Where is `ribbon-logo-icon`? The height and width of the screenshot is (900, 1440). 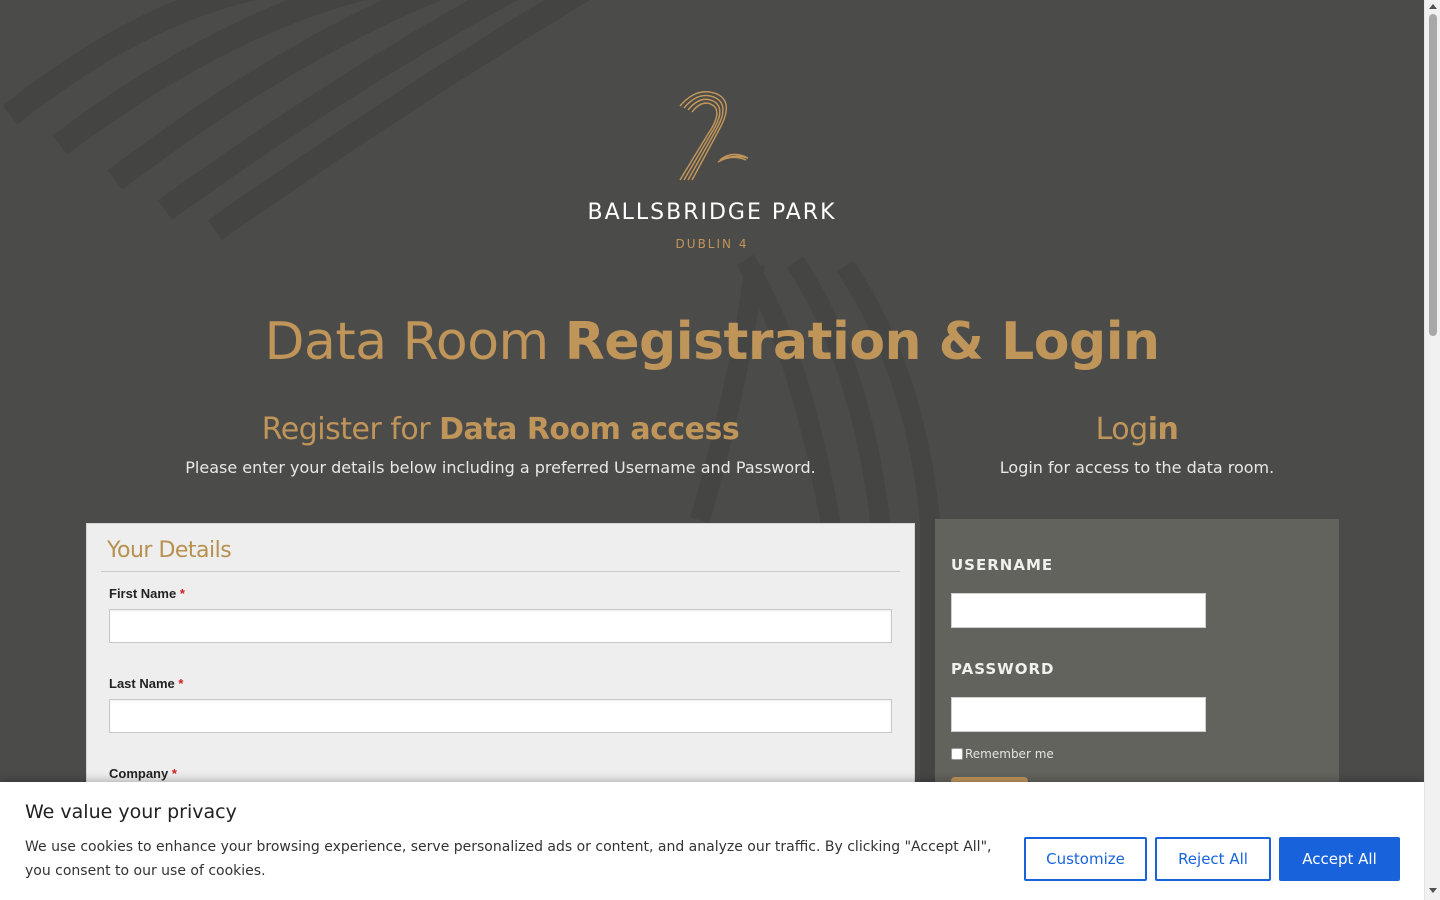
ribbon-logo-icon is located at coordinates (714, 136).